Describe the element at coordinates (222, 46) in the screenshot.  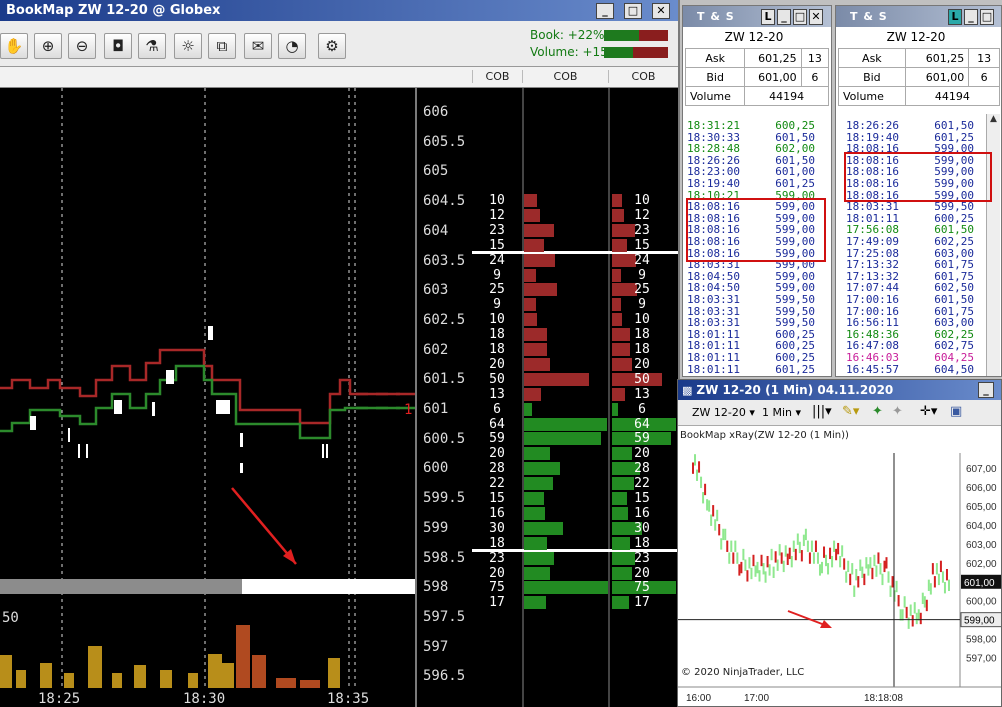
I see `copy-icon: ⧉` at that location.